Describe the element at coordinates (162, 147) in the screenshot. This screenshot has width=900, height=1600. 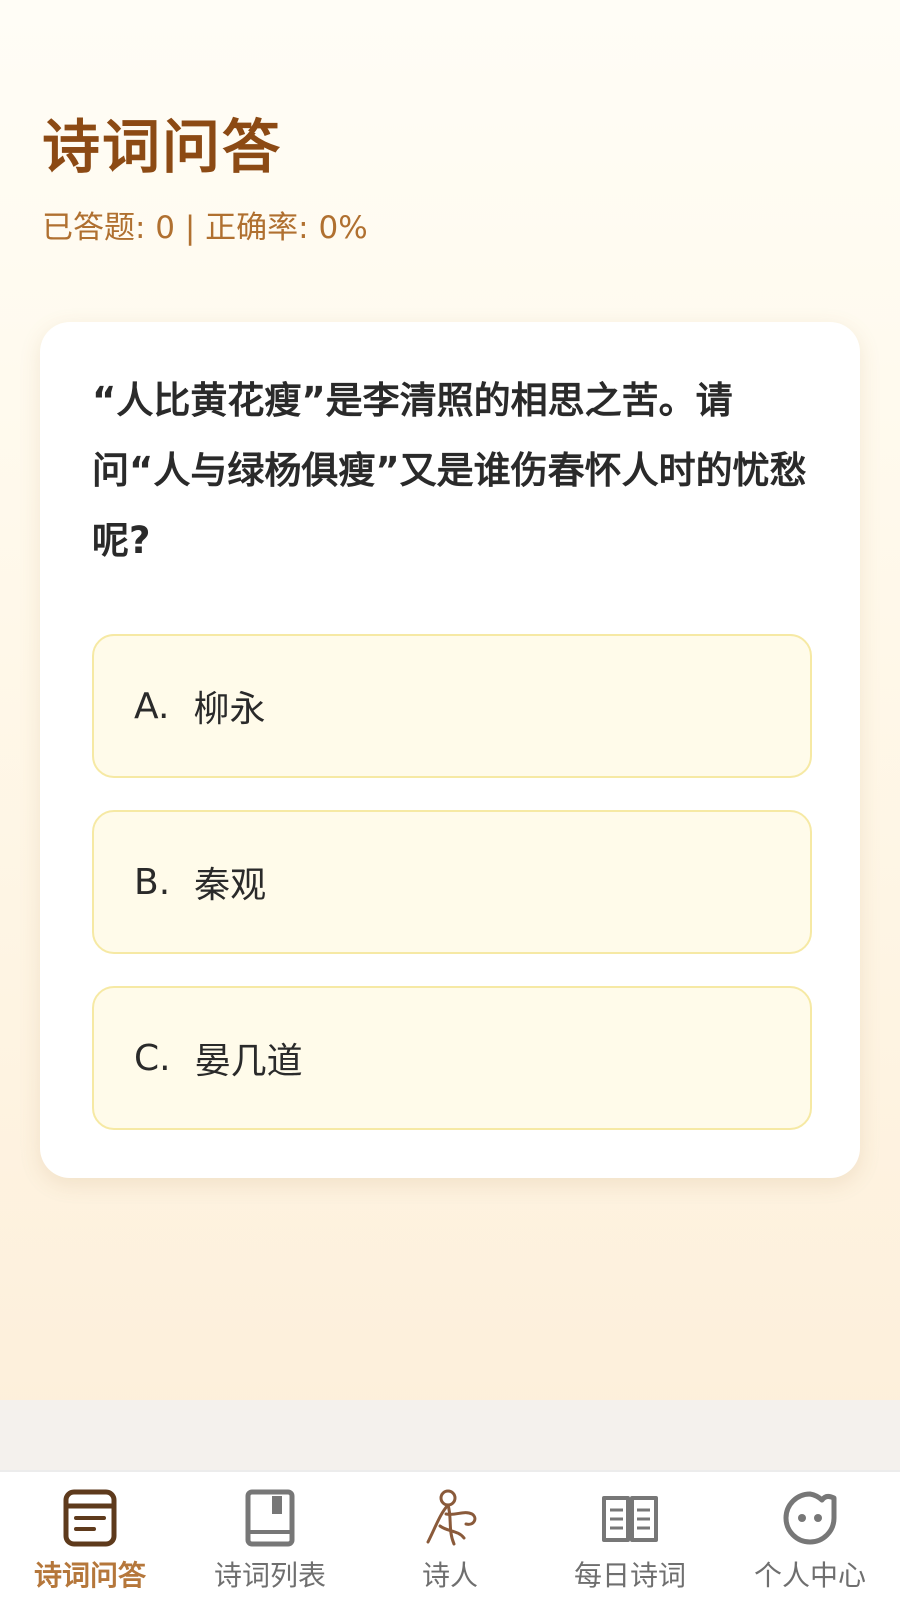
I see `page-title: 诗词问答` at that location.